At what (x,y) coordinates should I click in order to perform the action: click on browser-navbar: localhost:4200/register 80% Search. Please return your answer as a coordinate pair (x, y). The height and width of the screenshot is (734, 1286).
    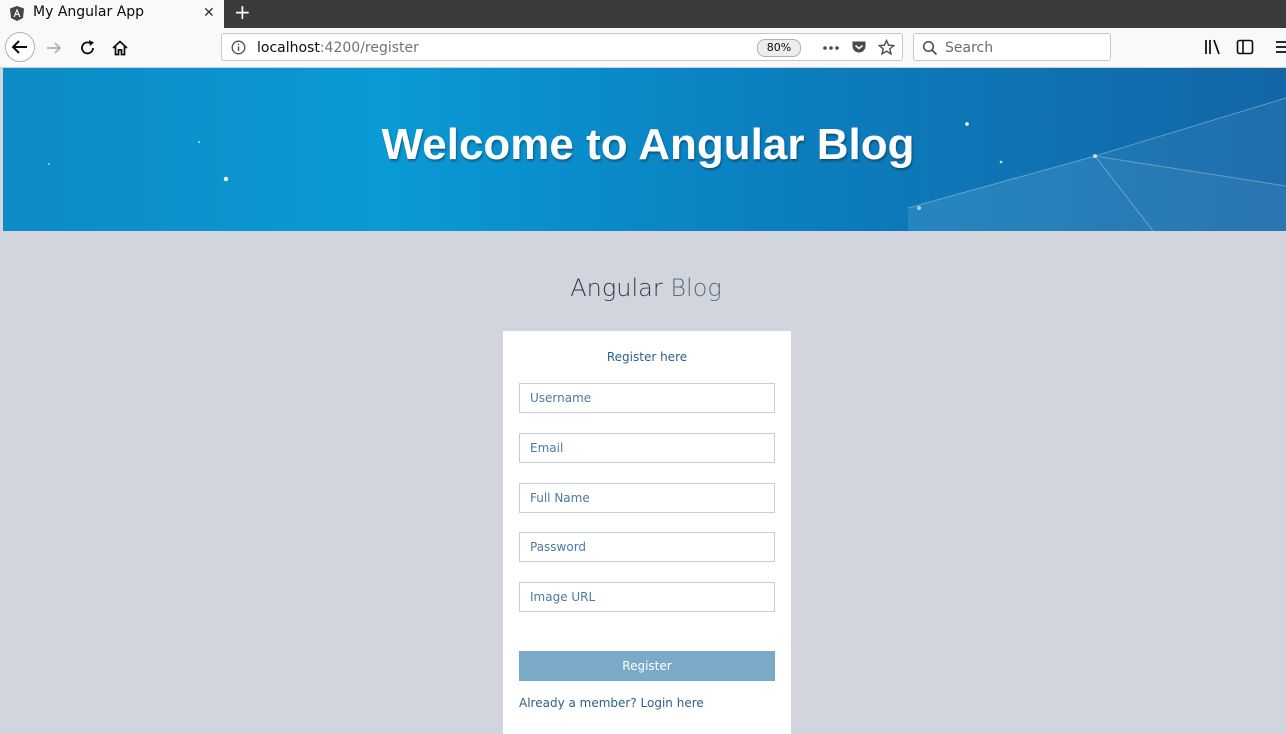
    Looking at the image, I should click on (643, 48).